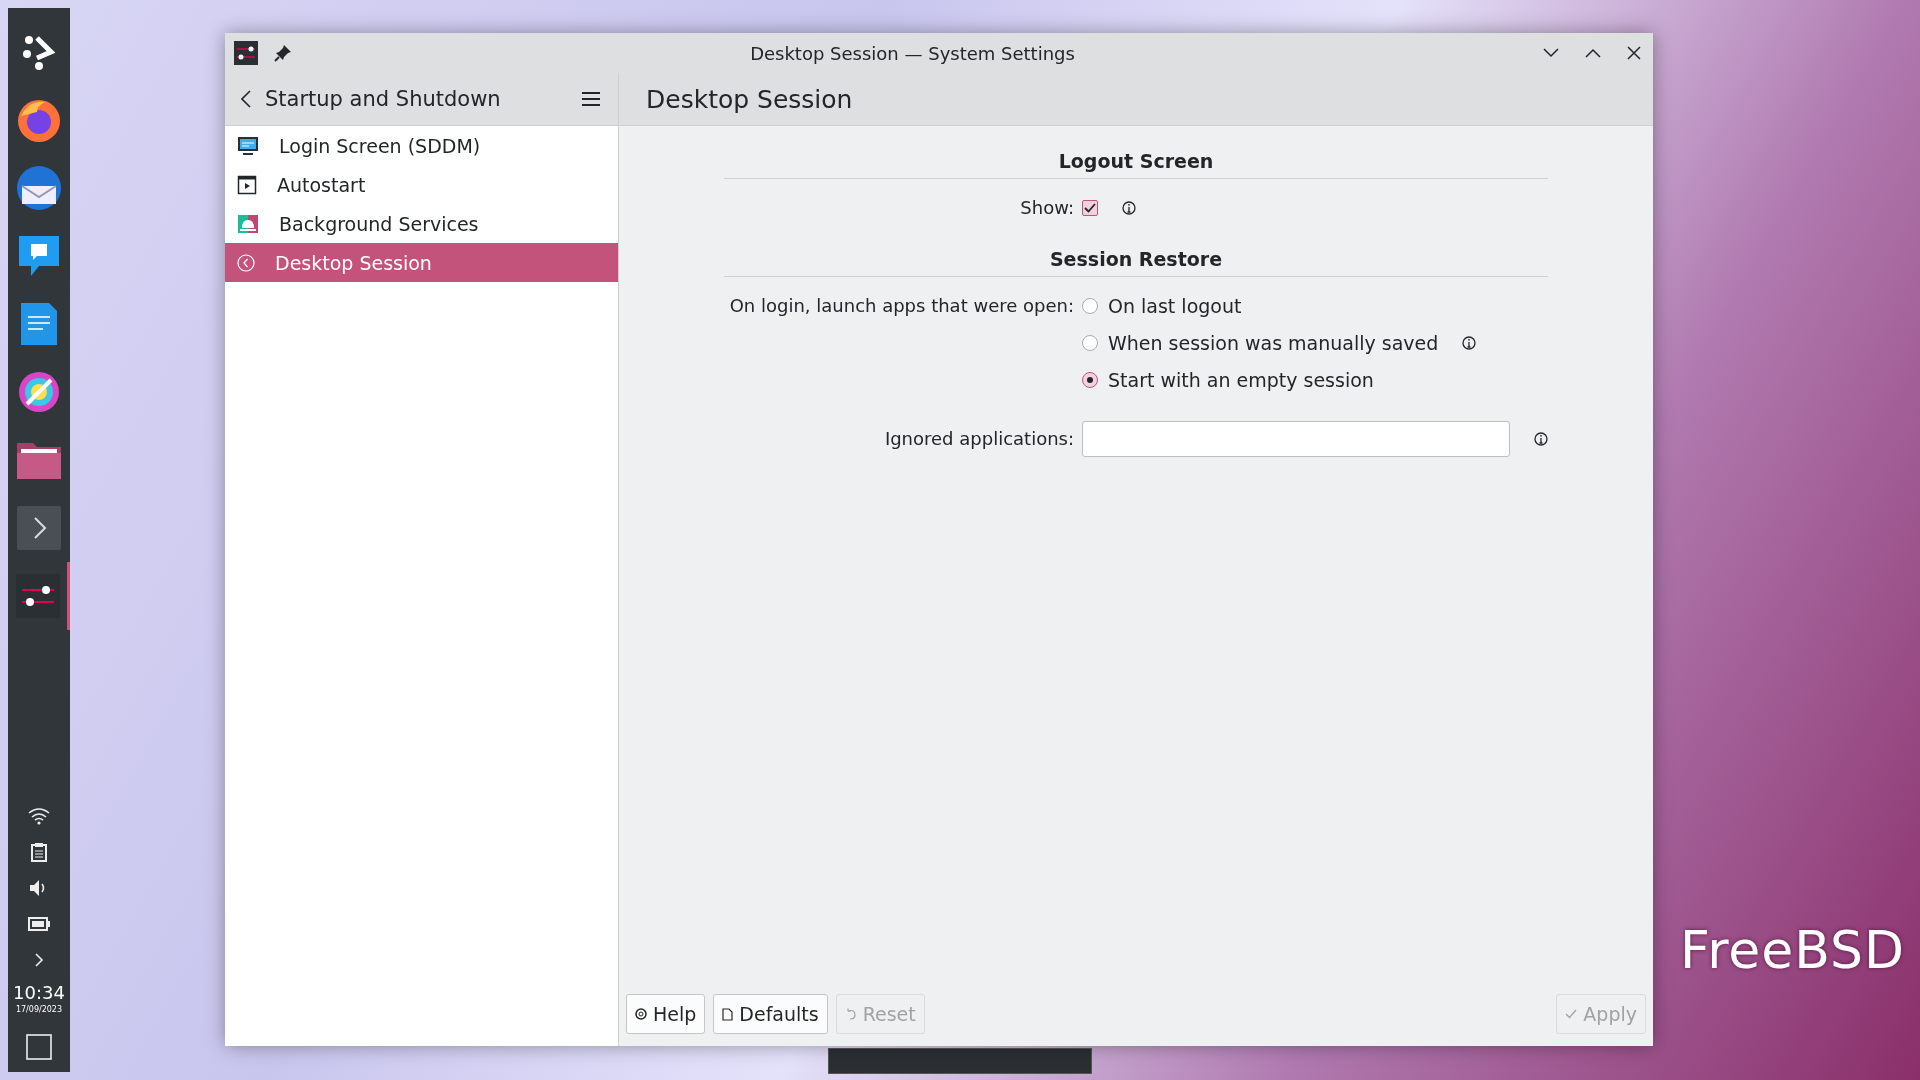 This screenshot has height=1080, width=1920. I want to click on wallpaper-logo: FreeBSD, so click(1793, 950).